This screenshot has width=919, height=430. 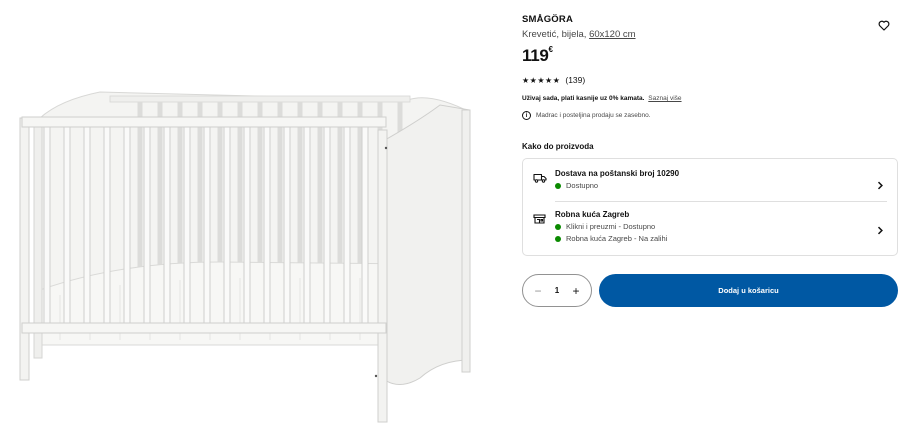 What do you see at coordinates (544, 185) in the screenshot?
I see `truck-icon` at bounding box center [544, 185].